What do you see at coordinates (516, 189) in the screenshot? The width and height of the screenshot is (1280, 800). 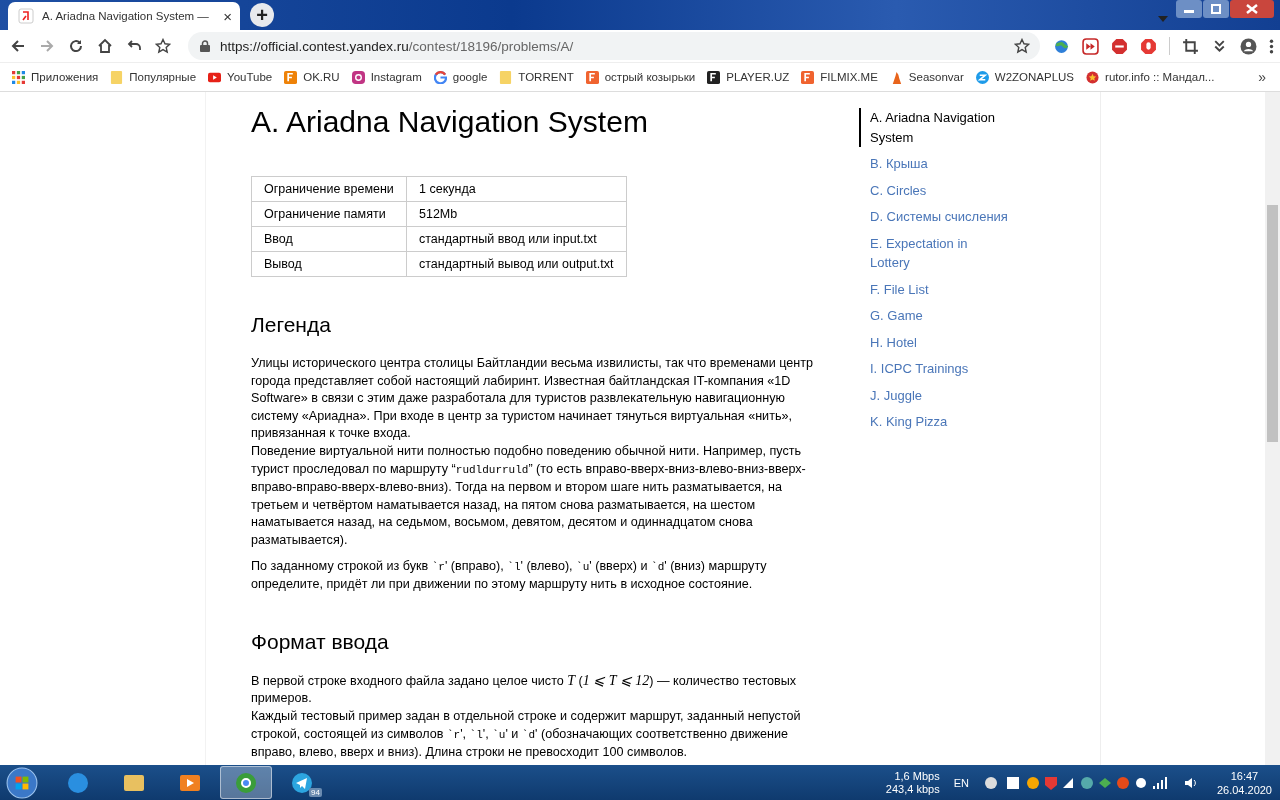 I see `table-cell: 1 секунда` at bounding box center [516, 189].